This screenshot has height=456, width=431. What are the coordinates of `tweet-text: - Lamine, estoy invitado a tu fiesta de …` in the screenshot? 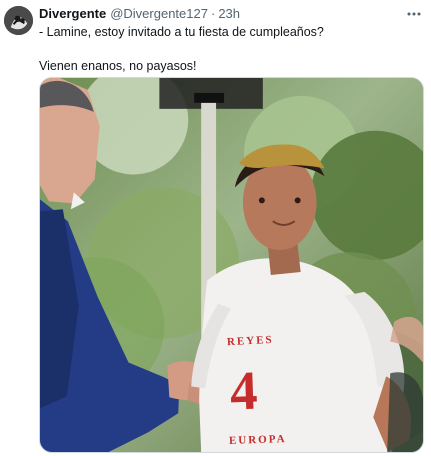 It's located at (181, 49).